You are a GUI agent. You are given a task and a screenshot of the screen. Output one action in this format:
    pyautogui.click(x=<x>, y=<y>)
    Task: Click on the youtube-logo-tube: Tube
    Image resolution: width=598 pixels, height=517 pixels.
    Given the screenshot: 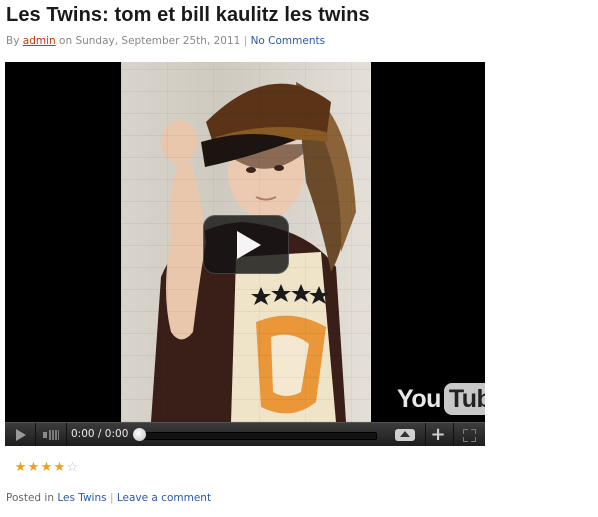 What is the action you would take?
    pyautogui.click(x=464, y=399)
    